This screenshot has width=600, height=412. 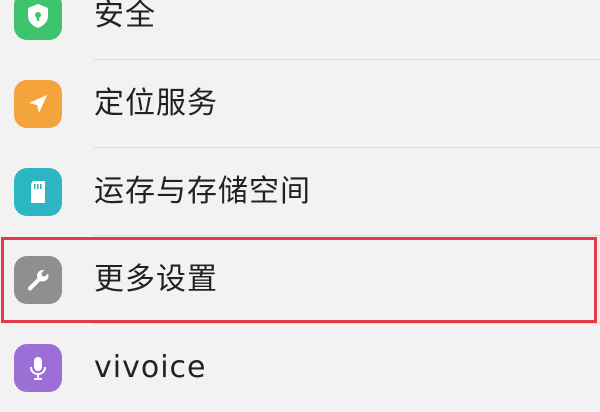 I want to click on settings-item-label: 定位服务, so click(x=156, y=103).